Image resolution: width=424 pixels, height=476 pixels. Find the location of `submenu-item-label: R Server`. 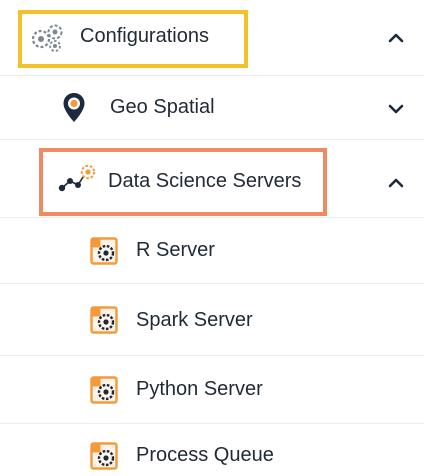

submenu-item-label: R Server is located at coordinates (175, 250).